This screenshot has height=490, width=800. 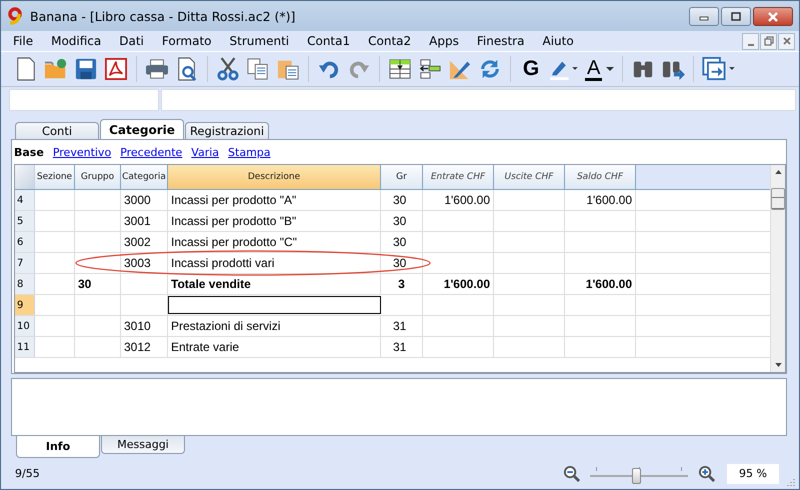 What do you see at coordinates (274, 347) in the screenshot?
I see `table-cell: Entrate varie` at bounding box center [274, 347].